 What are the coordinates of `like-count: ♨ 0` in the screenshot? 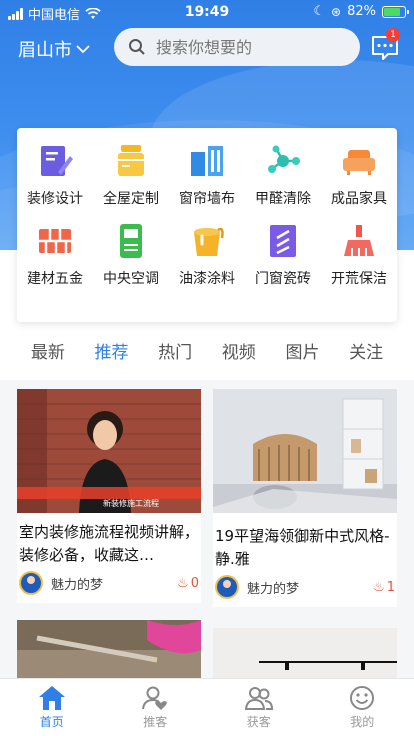 It's located at (188, 583).